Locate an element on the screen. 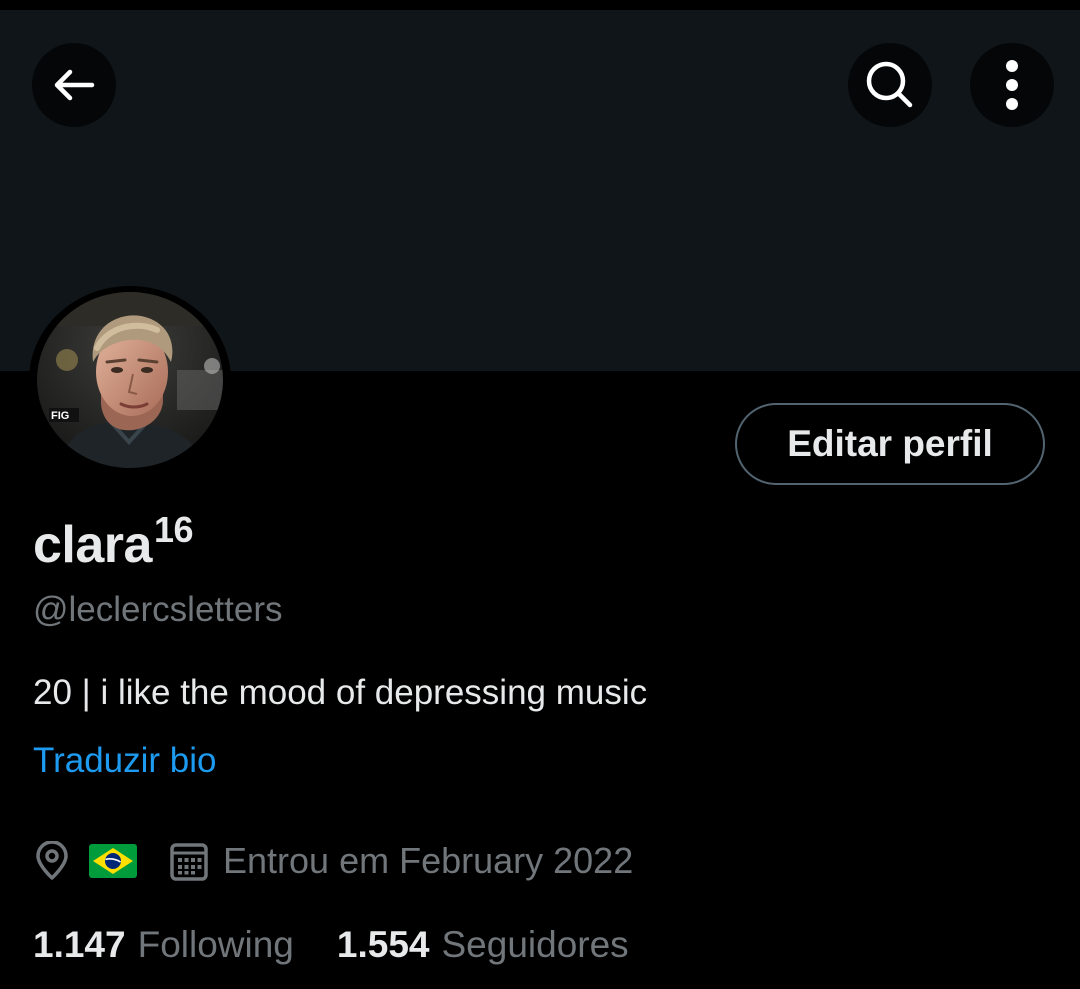 The image size is (1080, 989). location-pin-icon is located at coordinates (52, 860).